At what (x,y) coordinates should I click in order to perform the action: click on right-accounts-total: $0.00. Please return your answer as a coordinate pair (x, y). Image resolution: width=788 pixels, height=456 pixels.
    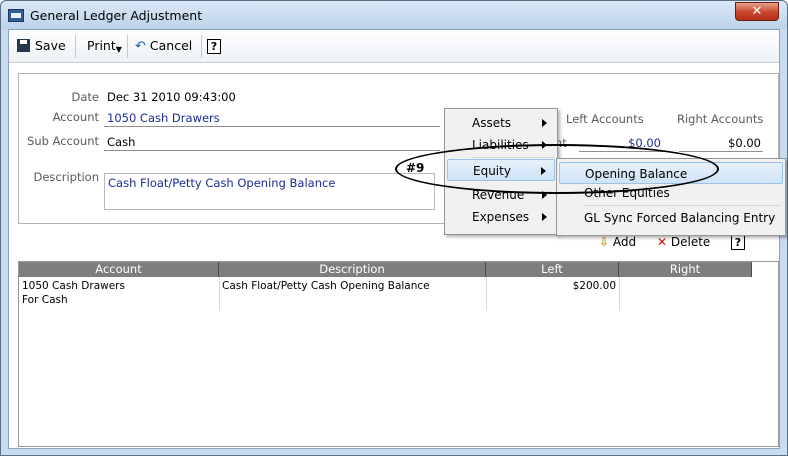
    Looking at the image, I should click on (744, 143).